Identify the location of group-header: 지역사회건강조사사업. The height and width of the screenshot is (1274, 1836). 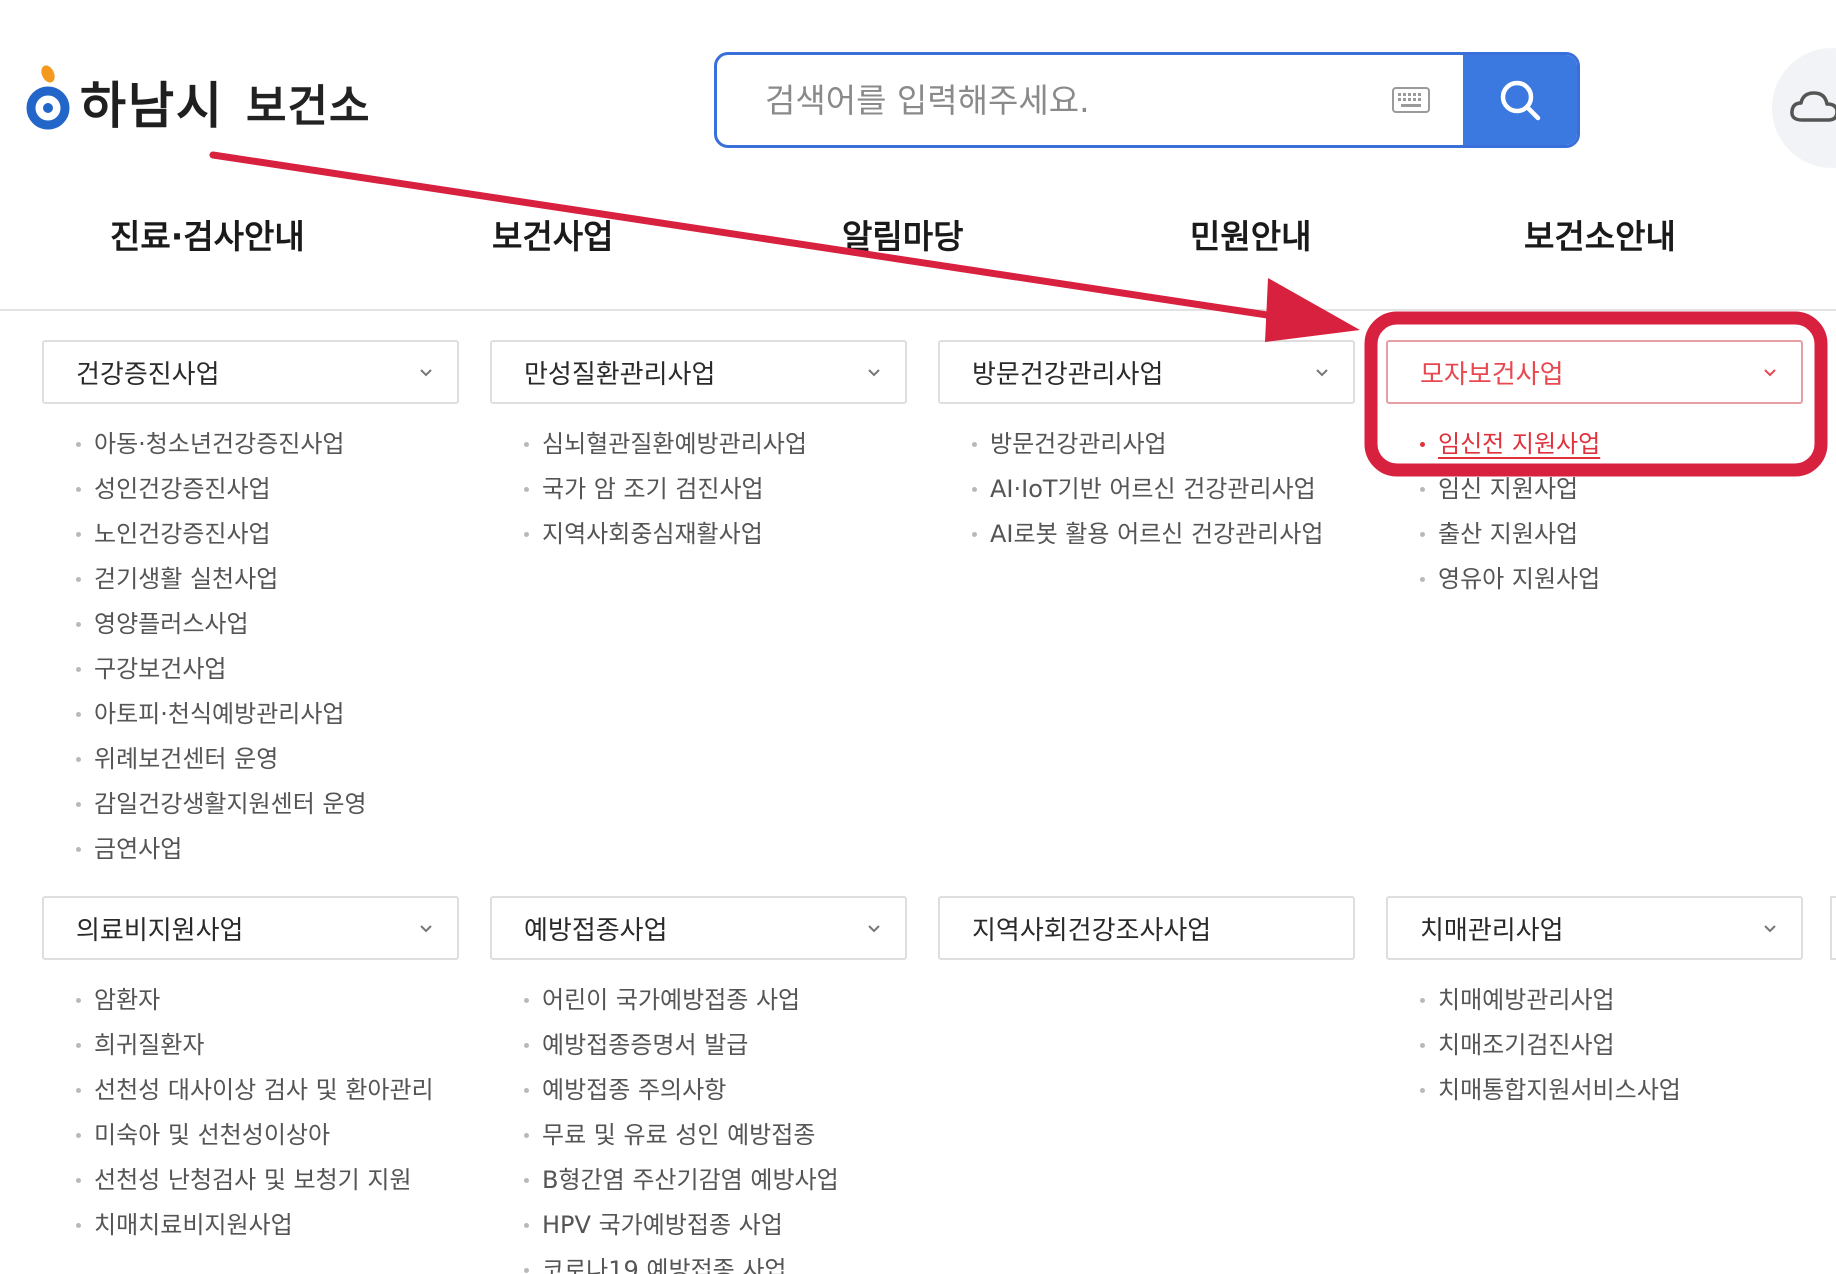
(1146, 928).